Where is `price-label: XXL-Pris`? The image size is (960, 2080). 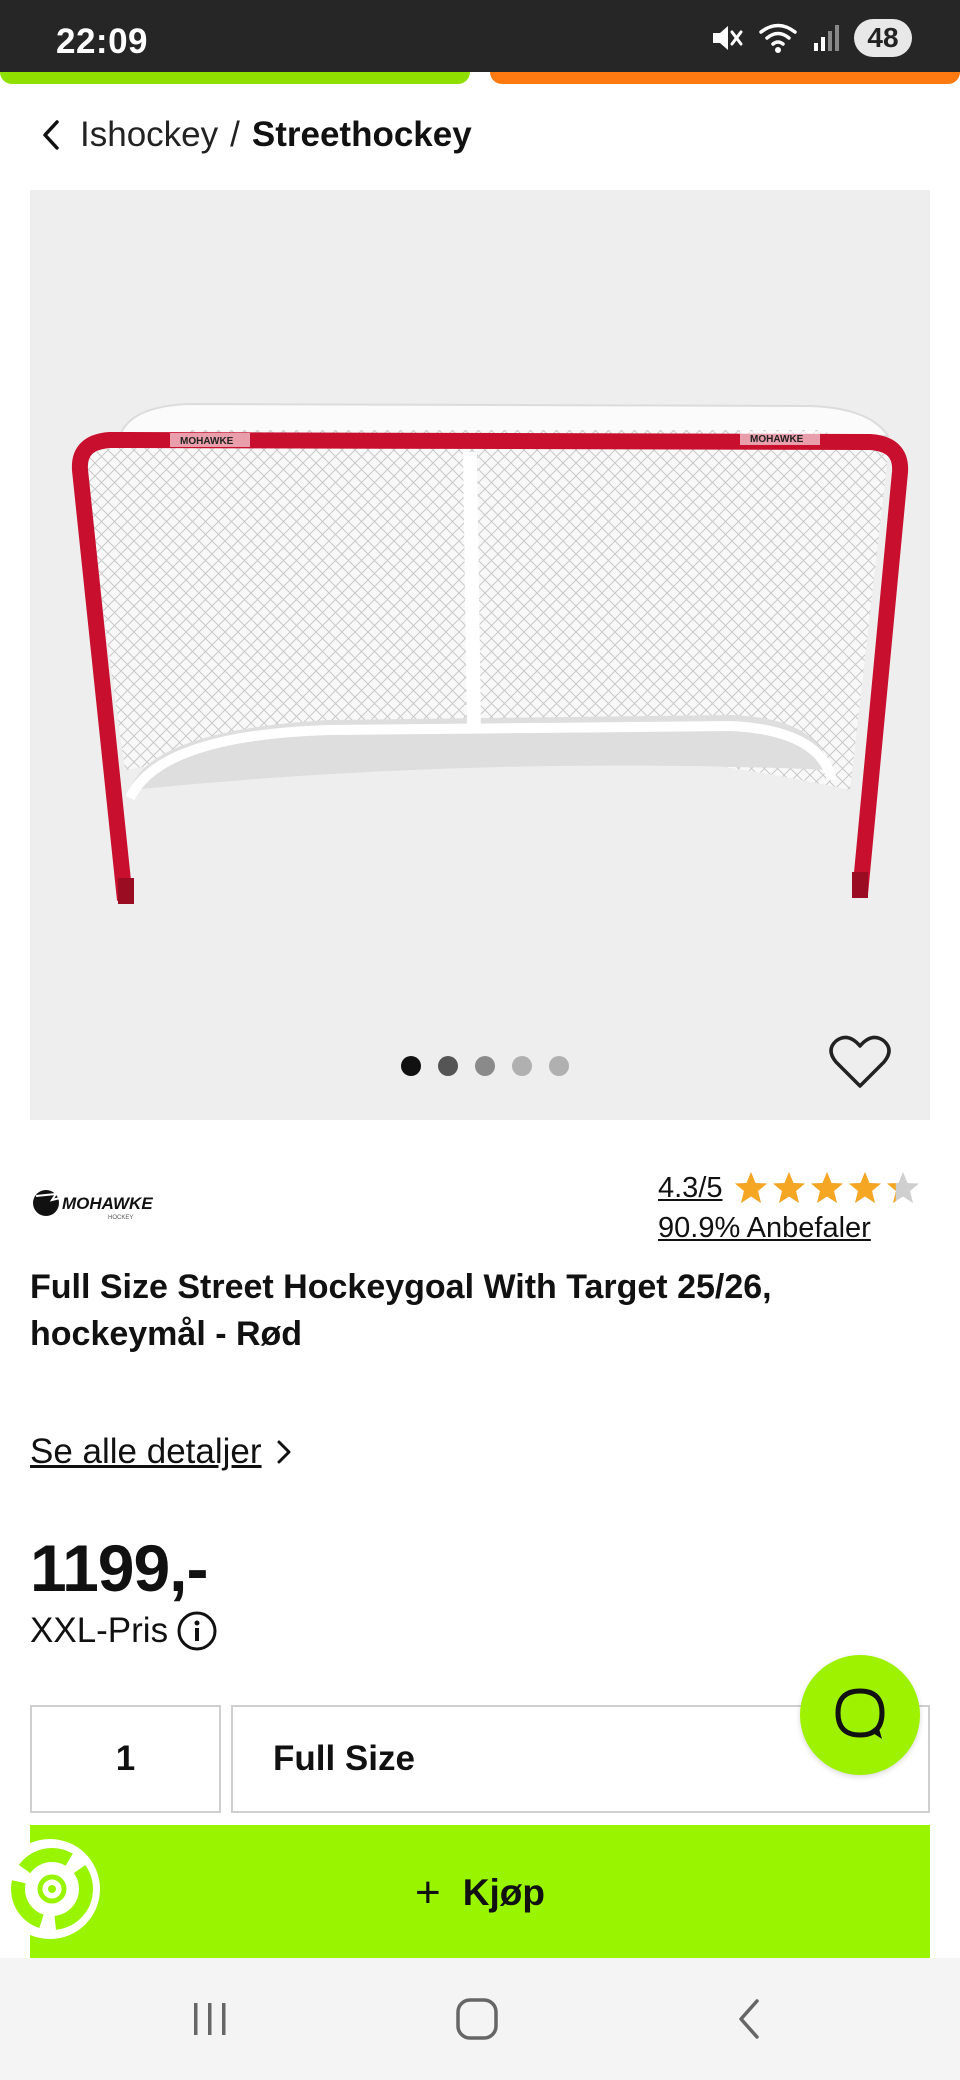 price-label: XXL-Pris is located at coordinates (99, 1630).